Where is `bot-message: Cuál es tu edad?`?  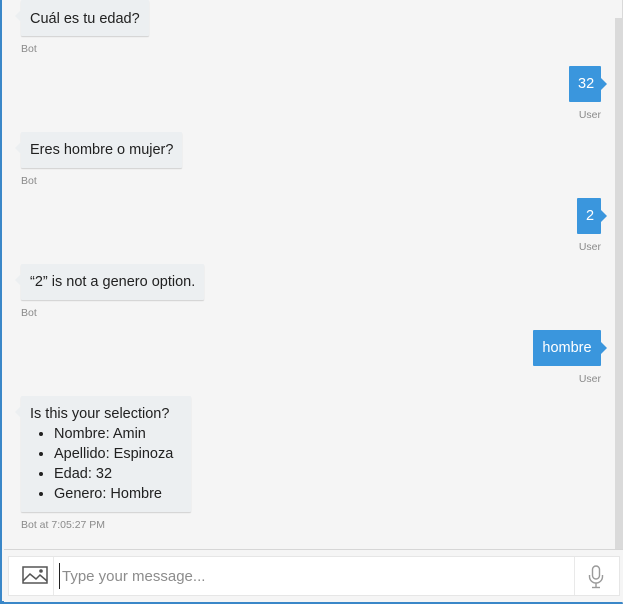
bot-message: Cuál es tu edad? is located at coordinates (82, 18).